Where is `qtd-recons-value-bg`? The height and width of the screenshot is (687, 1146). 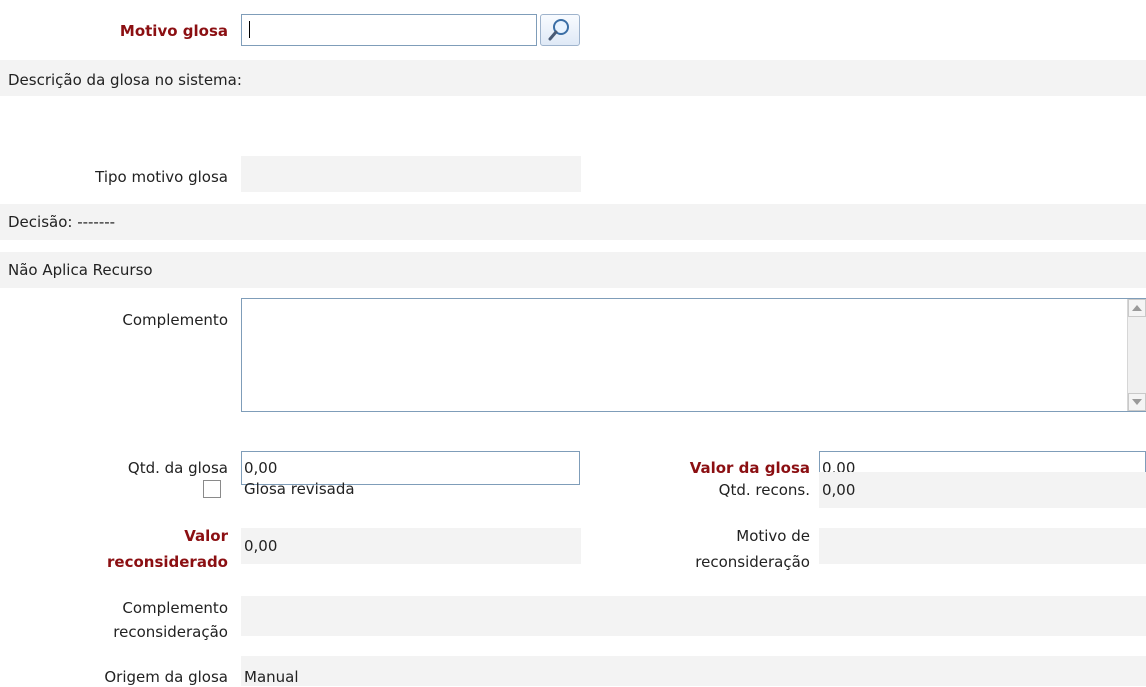
qtd-recons-value-bg is located at coordinates (982, 490).